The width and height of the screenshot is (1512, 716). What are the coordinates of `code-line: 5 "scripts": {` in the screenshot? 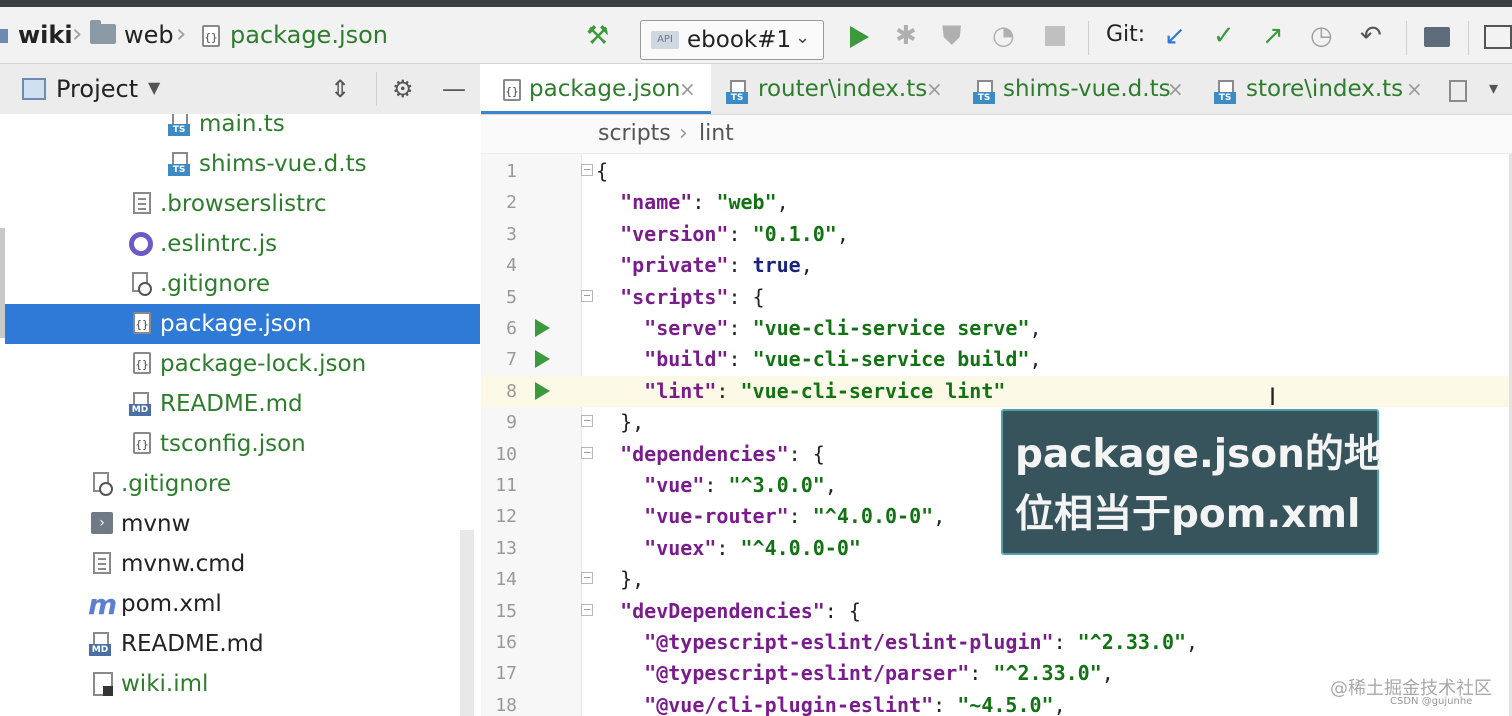 It's located at (996, 297).